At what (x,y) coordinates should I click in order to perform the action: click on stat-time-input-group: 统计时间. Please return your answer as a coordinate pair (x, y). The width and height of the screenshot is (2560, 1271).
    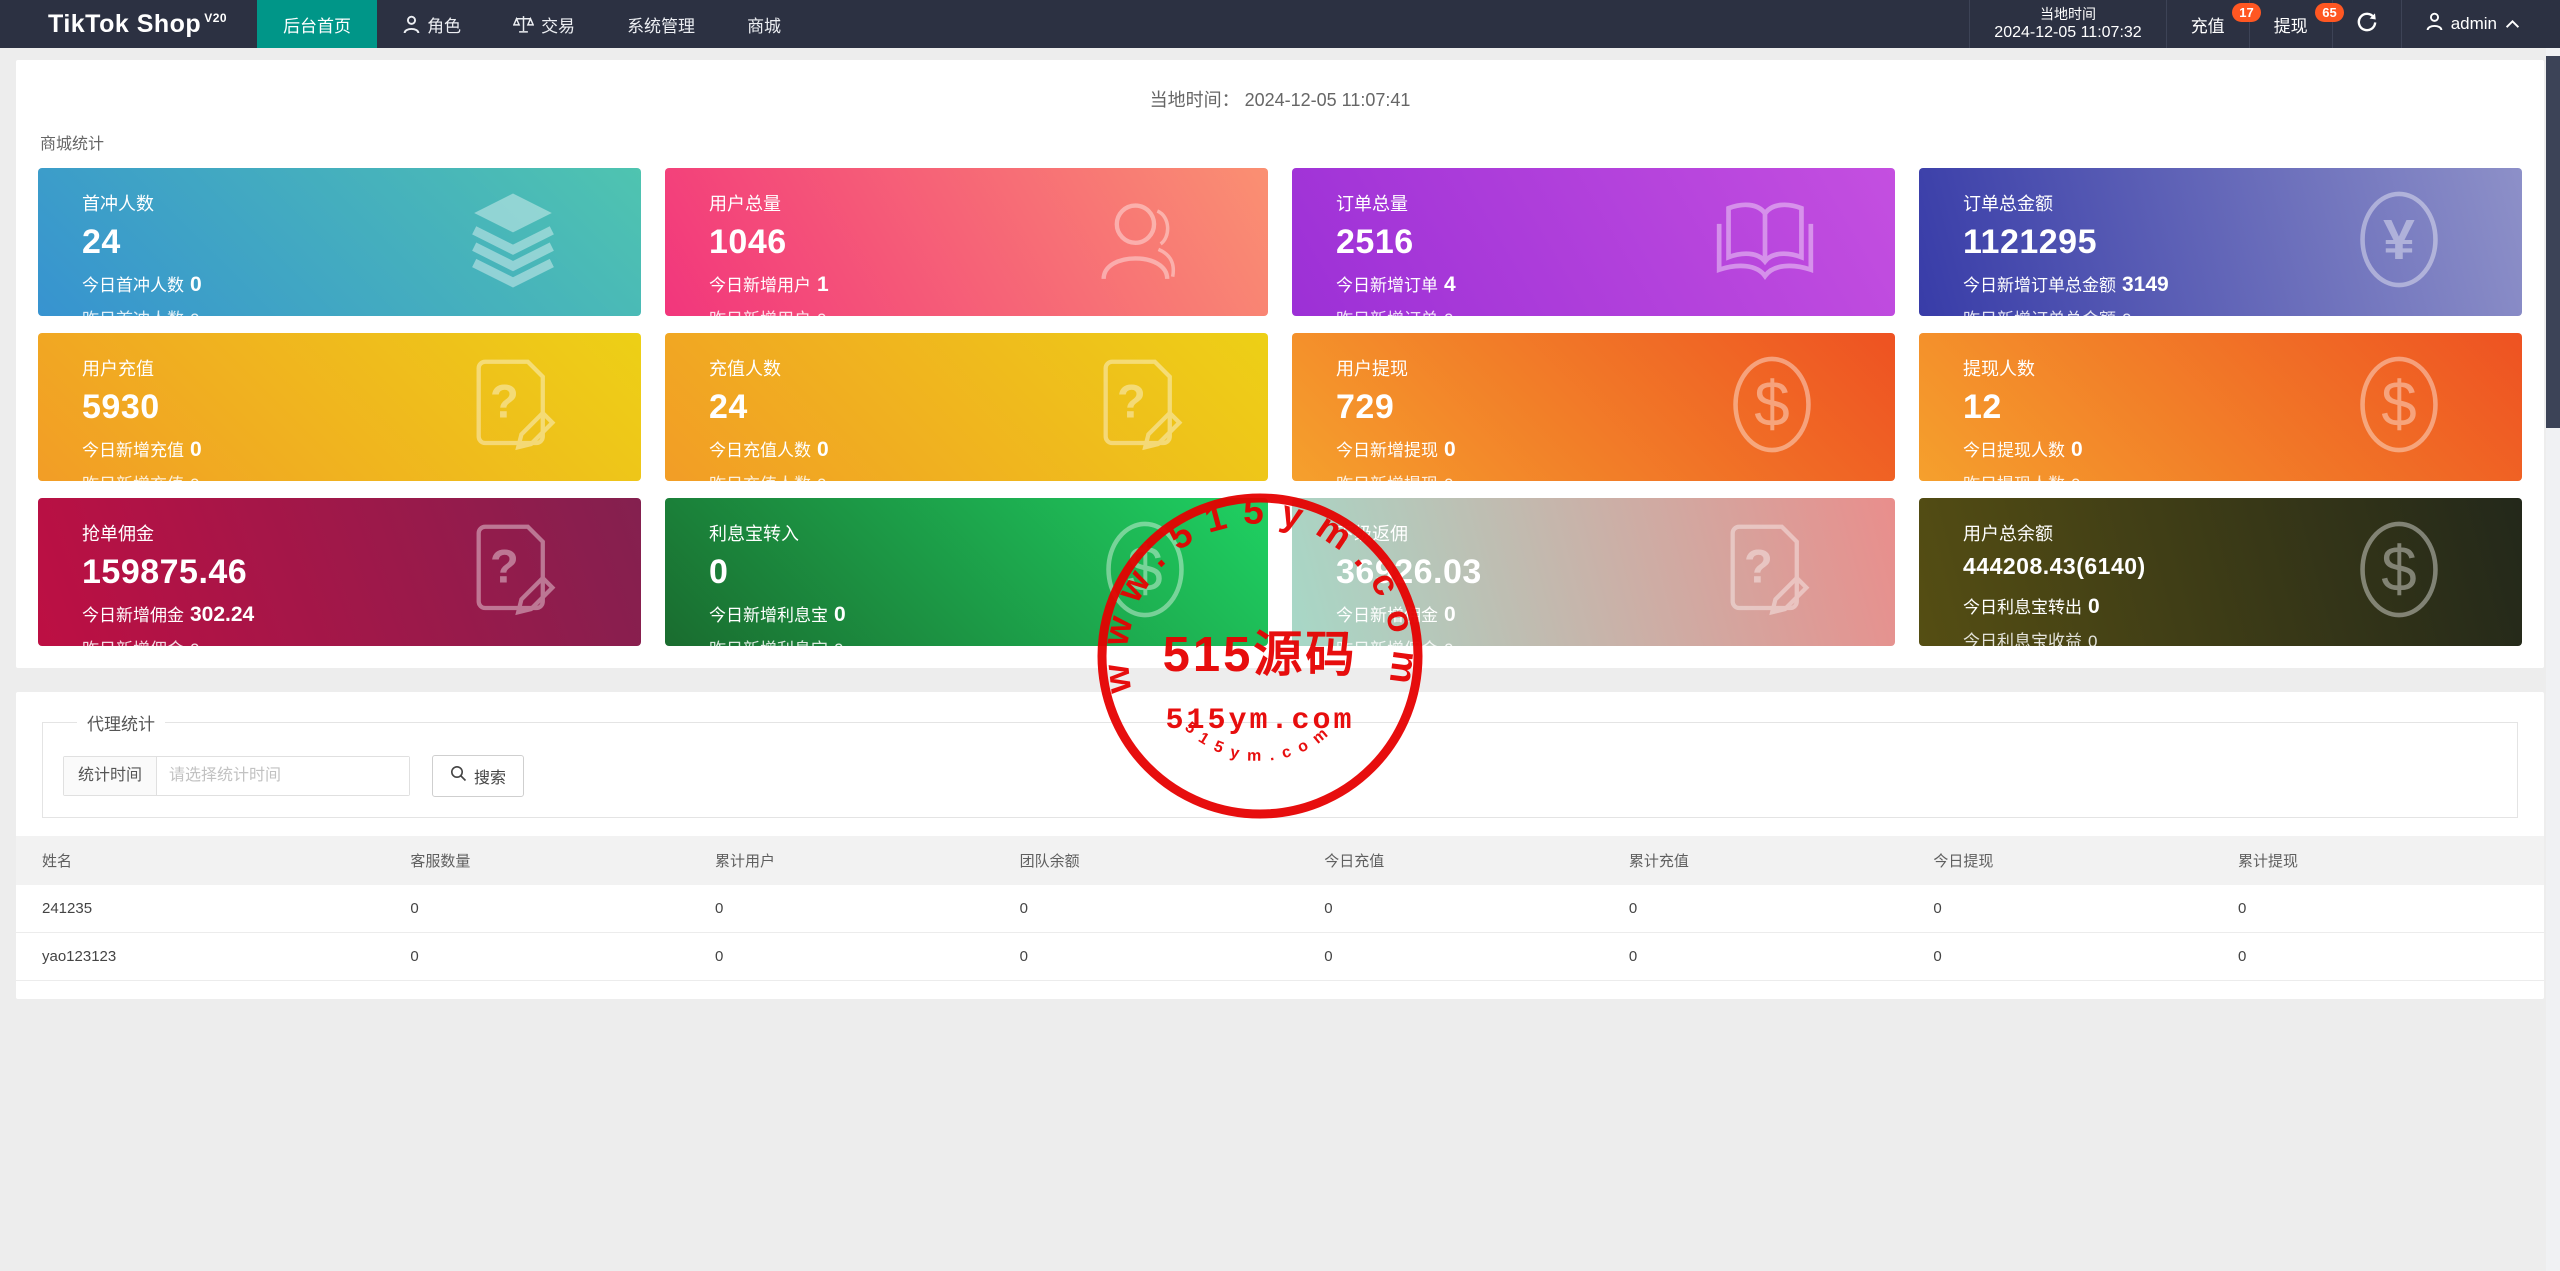
    Looking at the image, I should click on (237, 776).